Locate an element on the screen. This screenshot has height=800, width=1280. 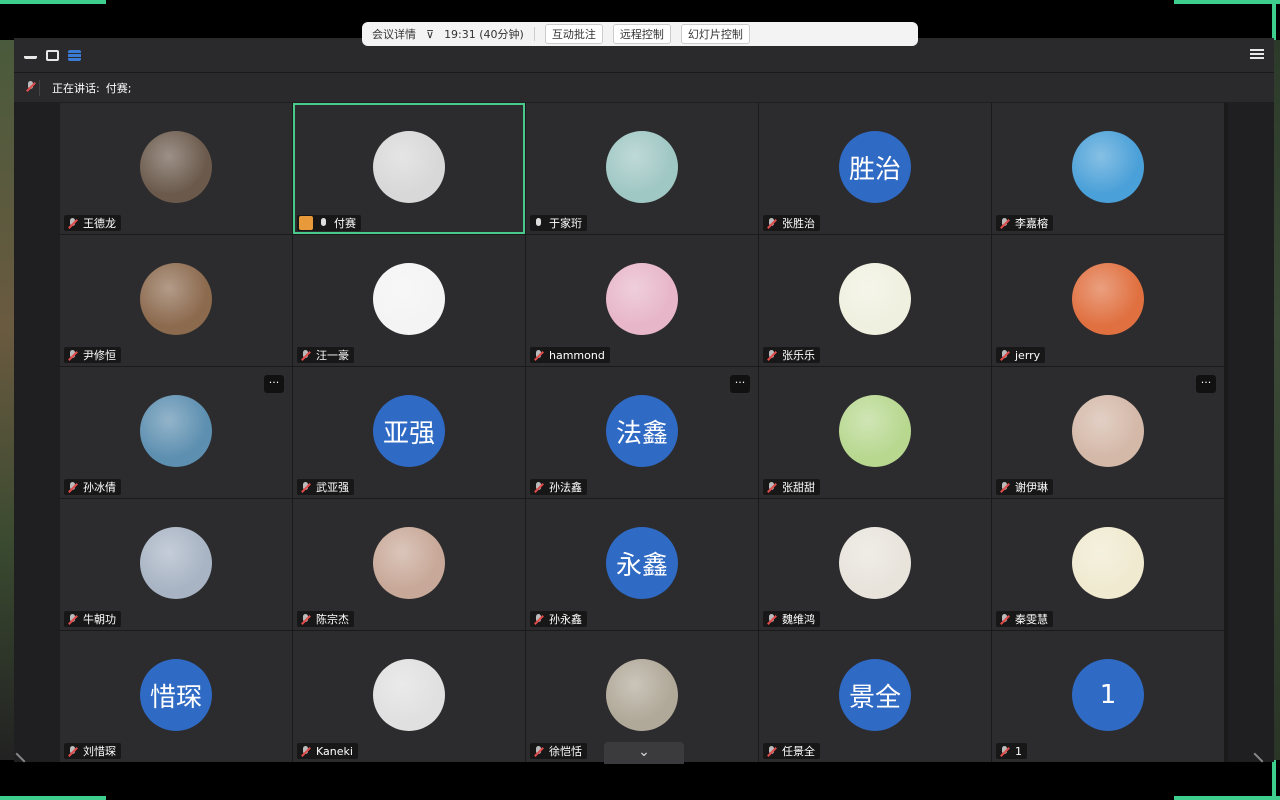
participant-name: 陈宗杰 is located at coordinates (332, 619).